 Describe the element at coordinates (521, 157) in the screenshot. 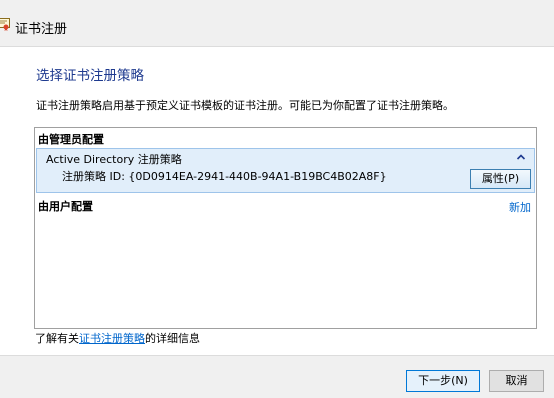

I see `chevron-up-icon` at that location.